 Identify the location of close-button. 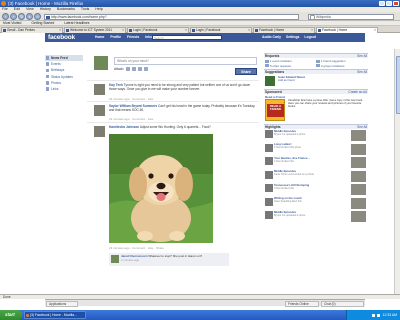
(396, 3).